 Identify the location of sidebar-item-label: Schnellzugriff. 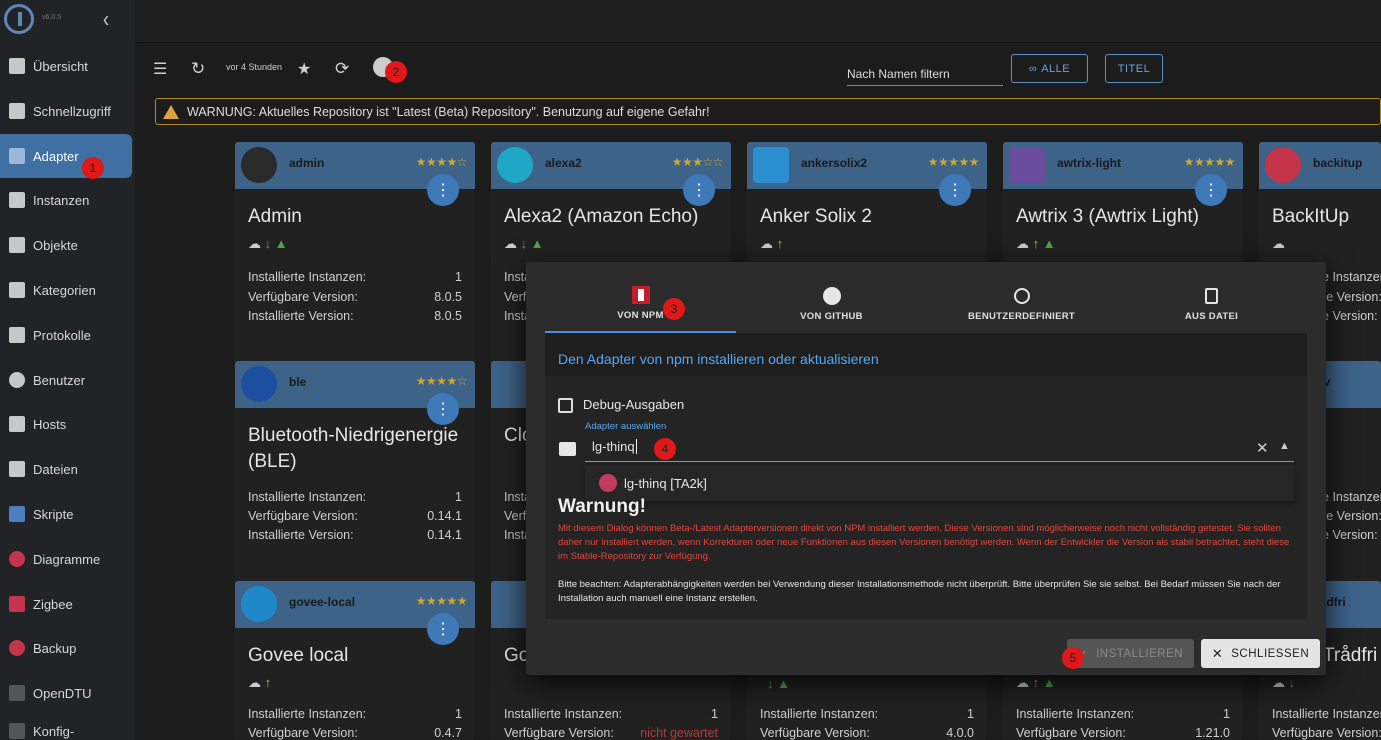
(72, 111).